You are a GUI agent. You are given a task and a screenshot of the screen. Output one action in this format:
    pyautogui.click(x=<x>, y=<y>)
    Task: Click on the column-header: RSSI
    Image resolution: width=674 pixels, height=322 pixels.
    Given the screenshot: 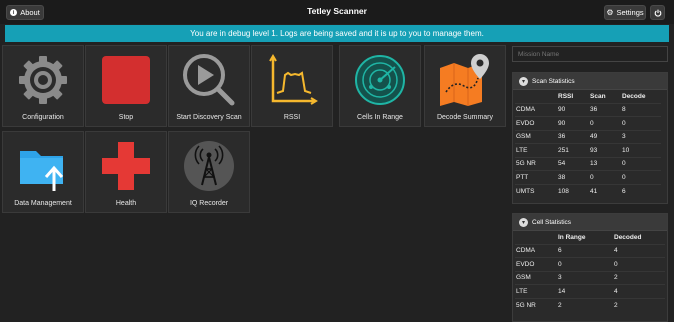 What is the action you would take?
    pyautogui.click(x=566, y=96)
    